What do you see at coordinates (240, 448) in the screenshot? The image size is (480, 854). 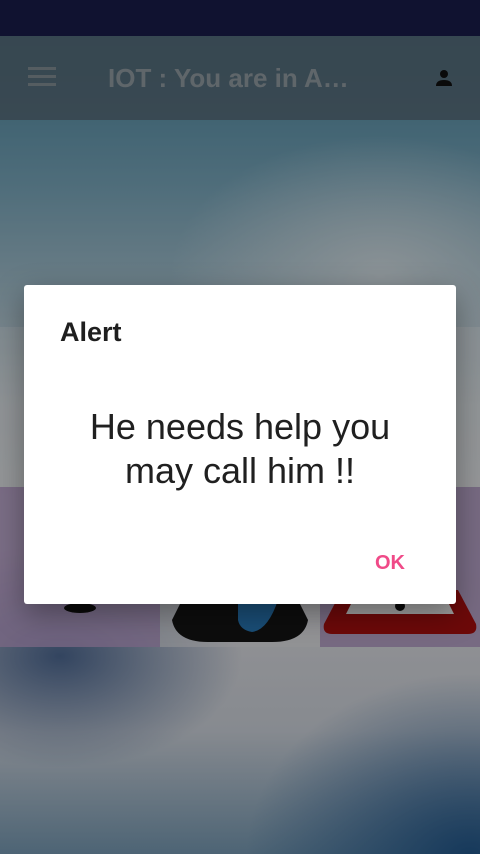 I see `dialog-message: He needs help you may call him !!` at bounding box center [240, 448].